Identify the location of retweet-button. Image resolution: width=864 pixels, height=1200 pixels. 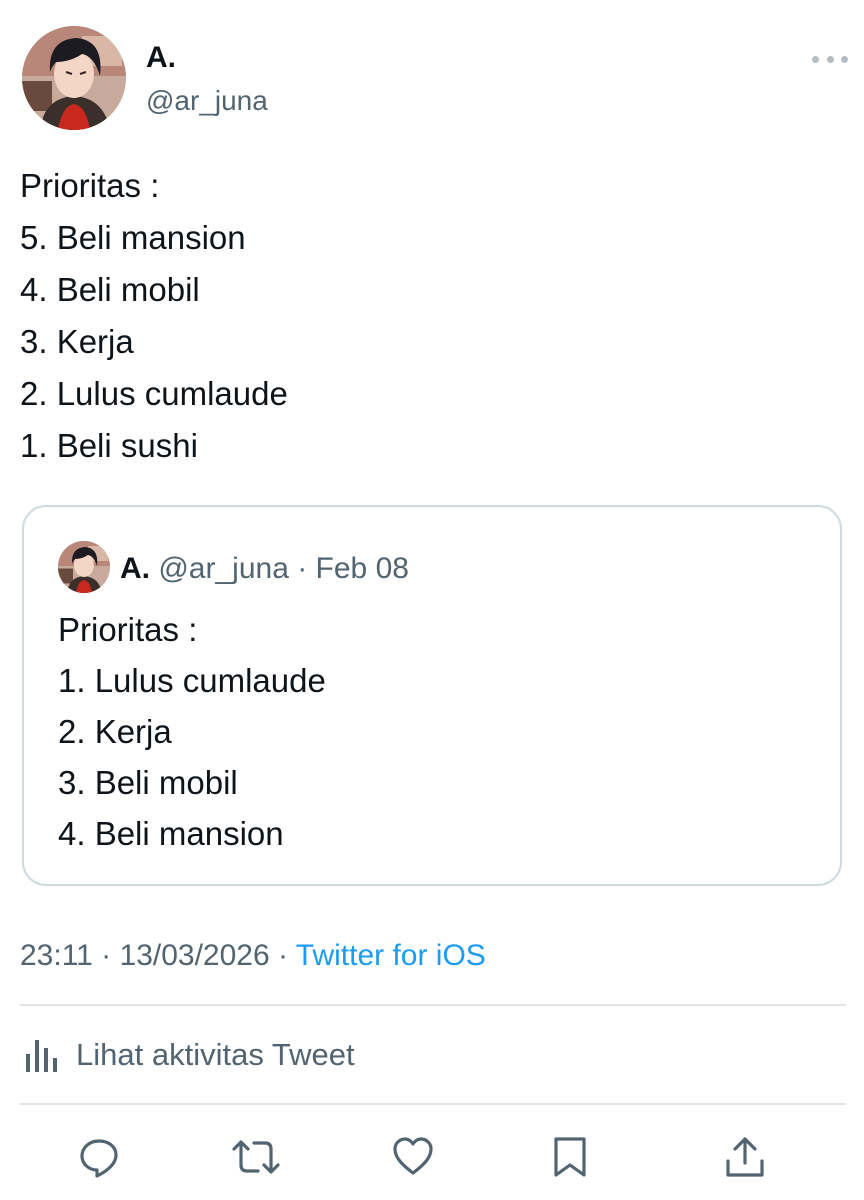
(256, 1157).